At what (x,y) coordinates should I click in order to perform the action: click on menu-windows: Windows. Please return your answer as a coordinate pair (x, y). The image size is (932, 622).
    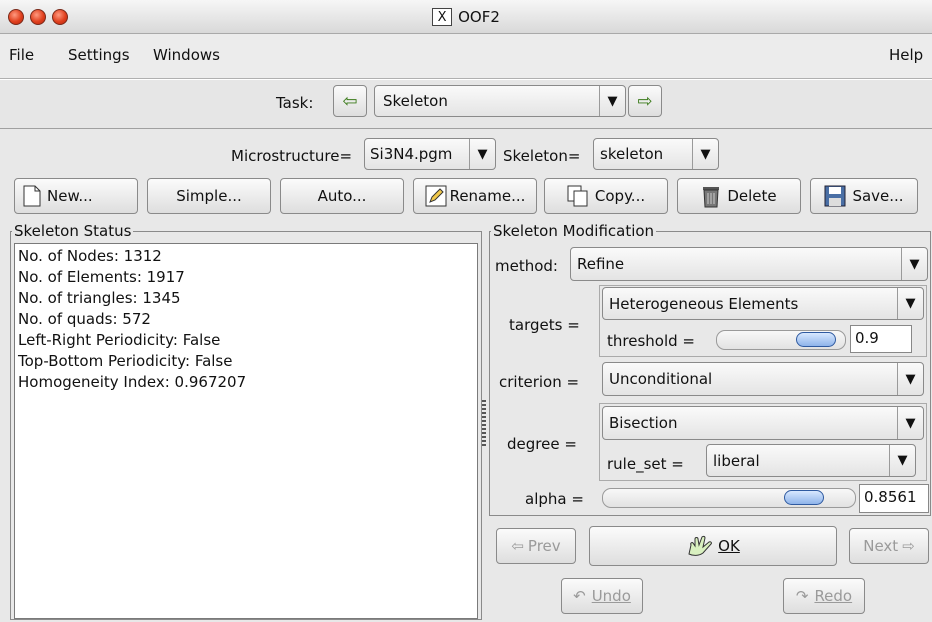
    Looking at the image, I should click on (186, 55).